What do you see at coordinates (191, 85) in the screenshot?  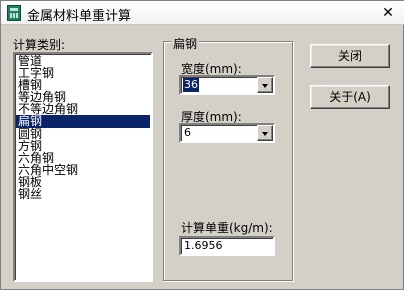 I see `width-value: 36` at bounding box center [191, 85].